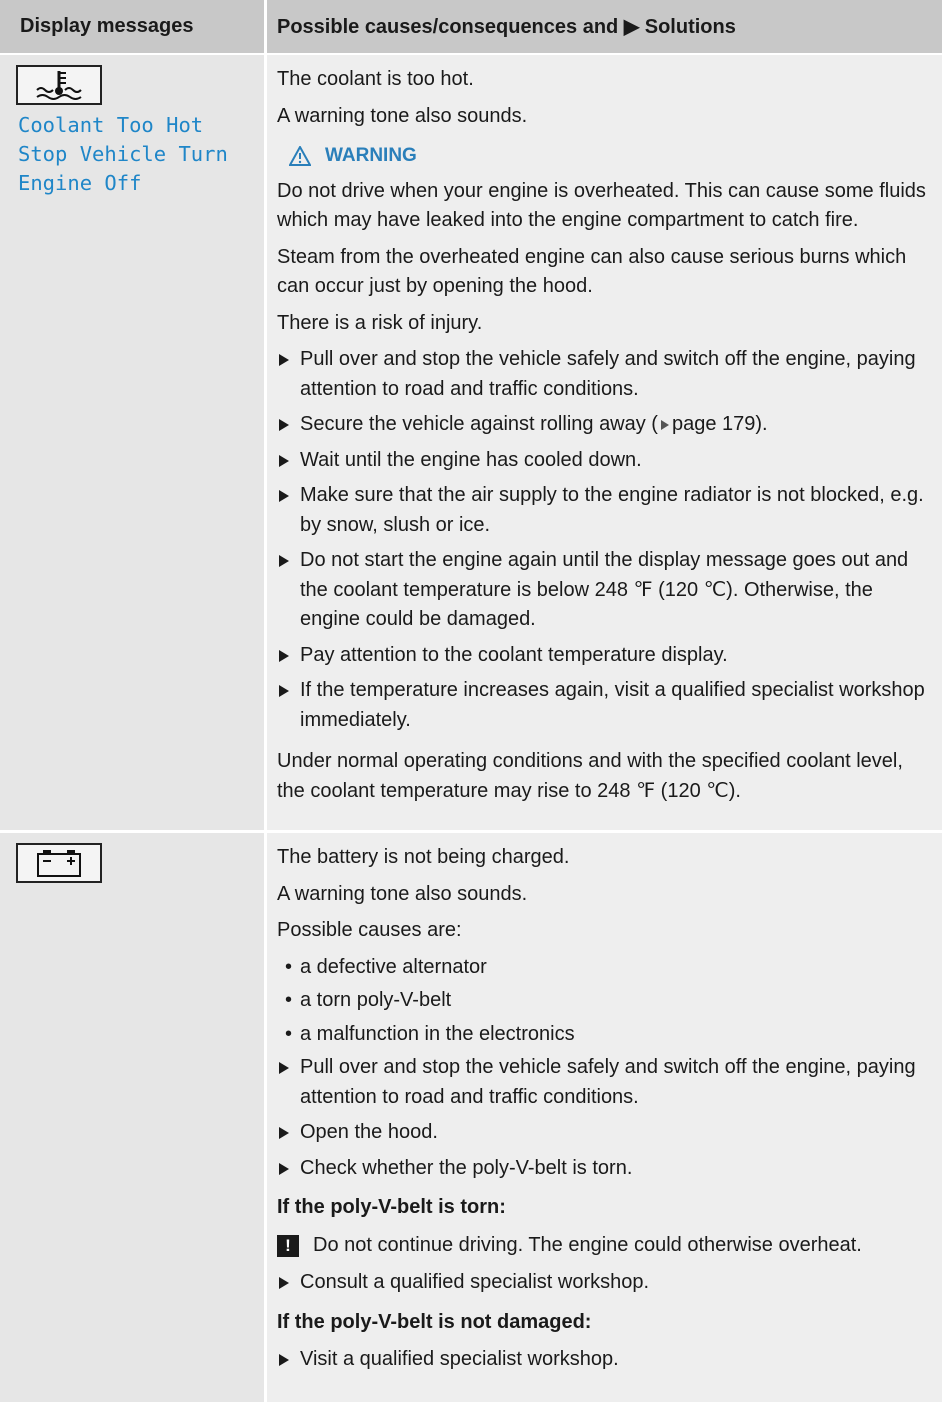 This screenshot has height=1405, width=942. I want to click on intro-text: The battery is not being charged., so click(423, 857).